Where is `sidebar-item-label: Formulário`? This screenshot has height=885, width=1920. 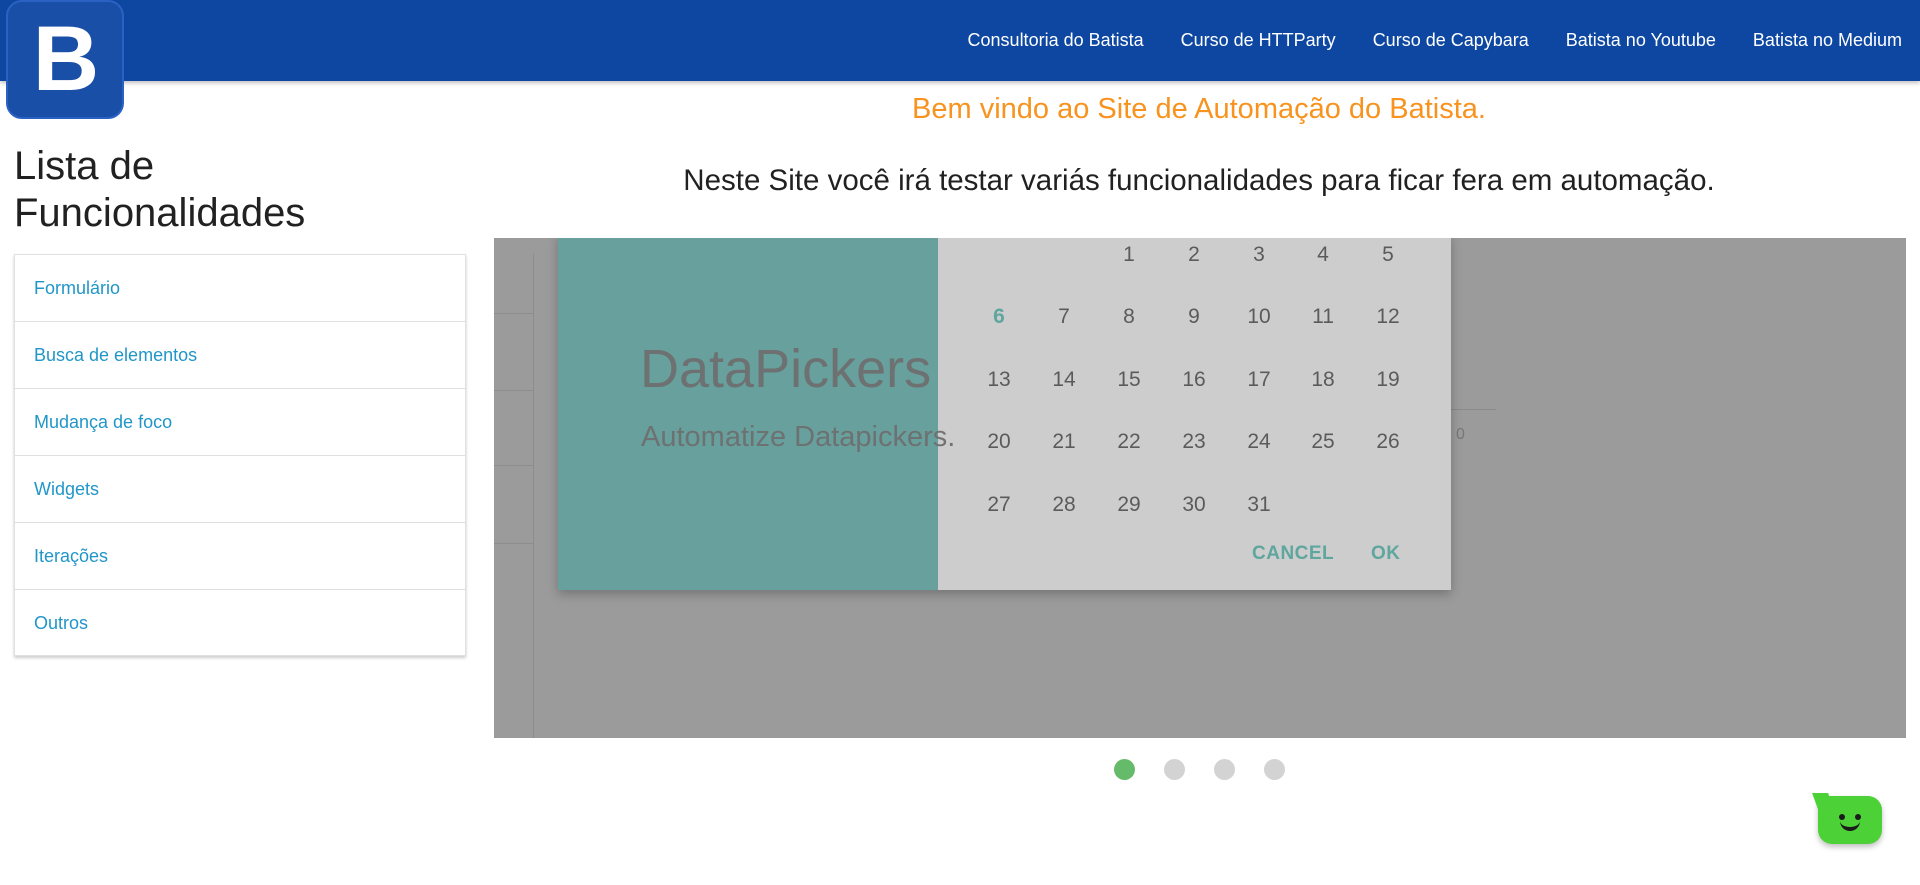
sidebar-item-label: Formulário is located at coordinates (77, 287).